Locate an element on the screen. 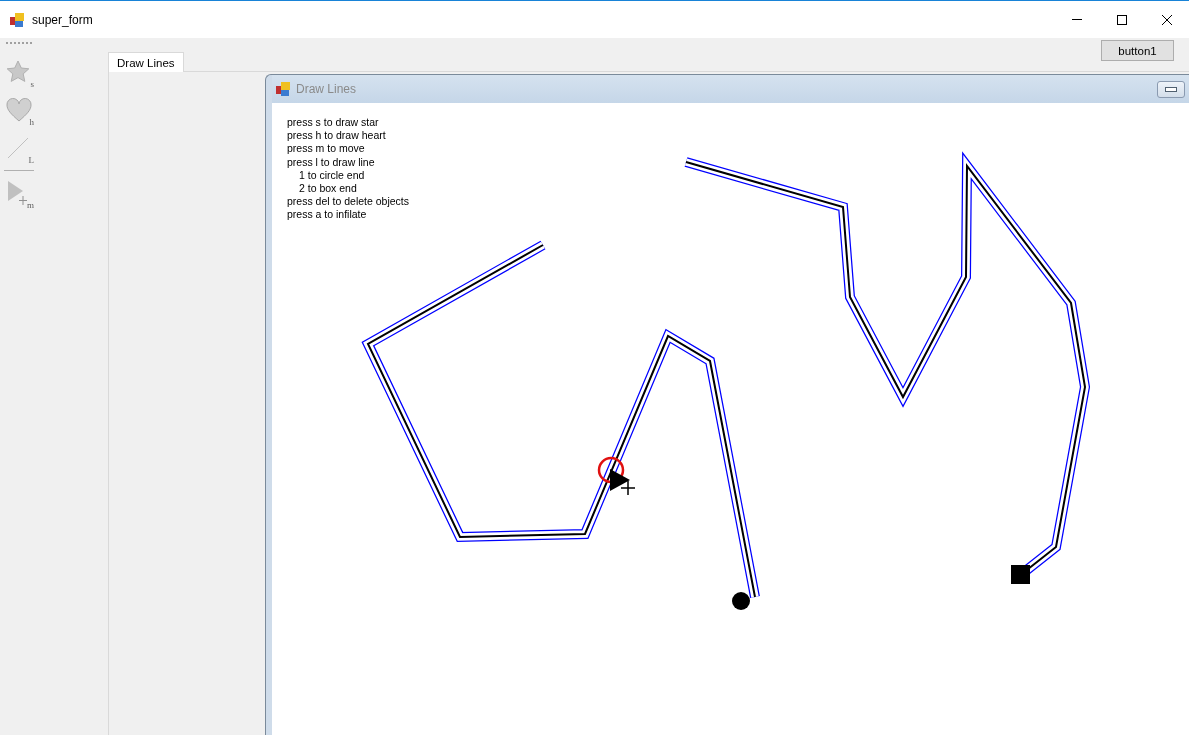 This screenshot has width=1189, height=735. help-text: press s to draw star is located at coordinates (333, 123).